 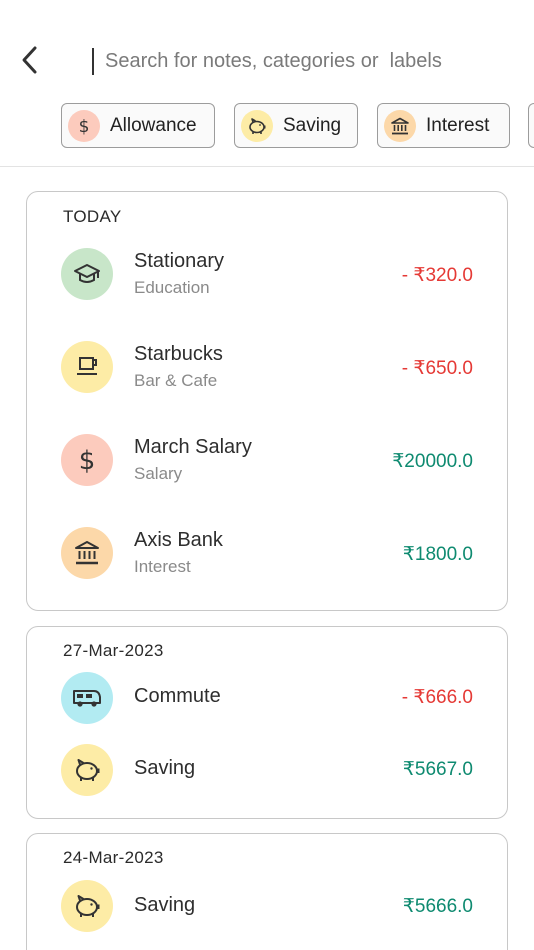 I want to click on bus-icon, so click(x=87, y=698).